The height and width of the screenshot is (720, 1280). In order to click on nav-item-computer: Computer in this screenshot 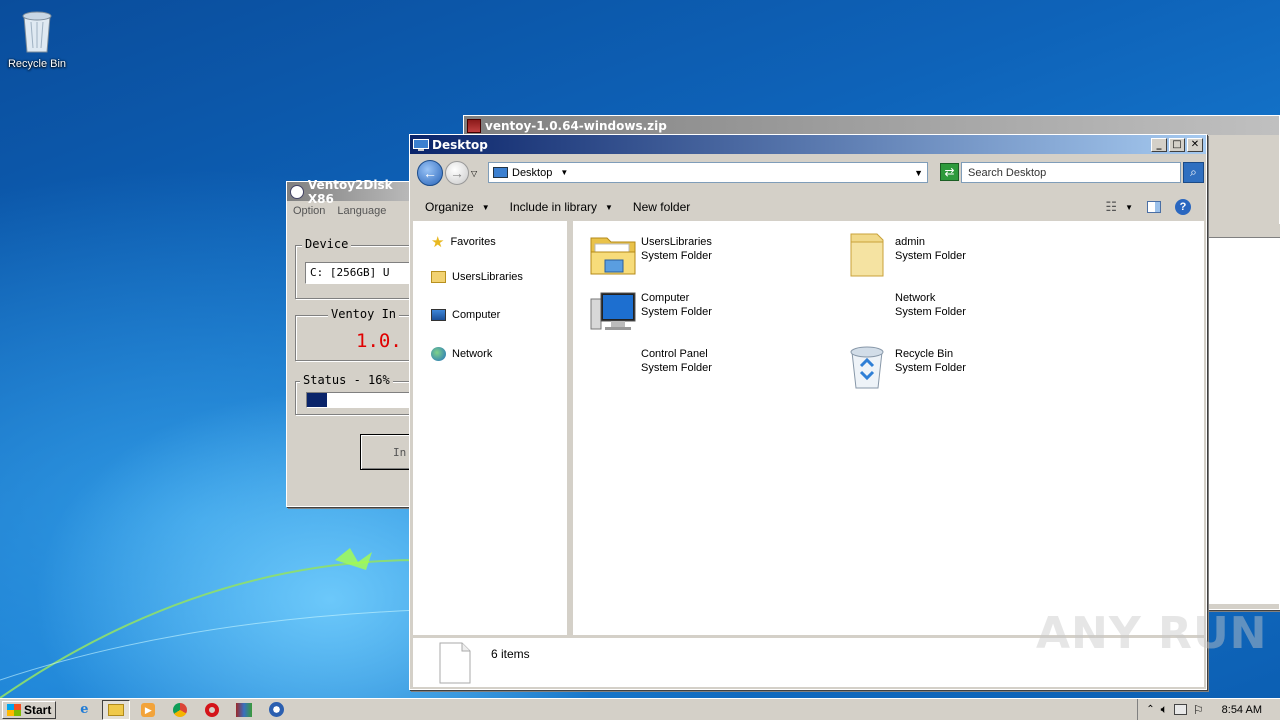, I will do `click(465, 315)`.